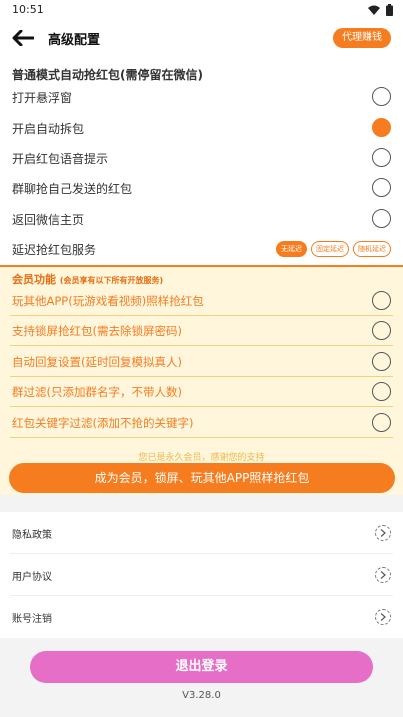 This screenshot has width=403, height=717. Describe the element at coordinates (201, 249) in the screenshot. I see `setting-delay: 延迟抢红包服务 无延迟 固定延迟 随机延迟` at that location.